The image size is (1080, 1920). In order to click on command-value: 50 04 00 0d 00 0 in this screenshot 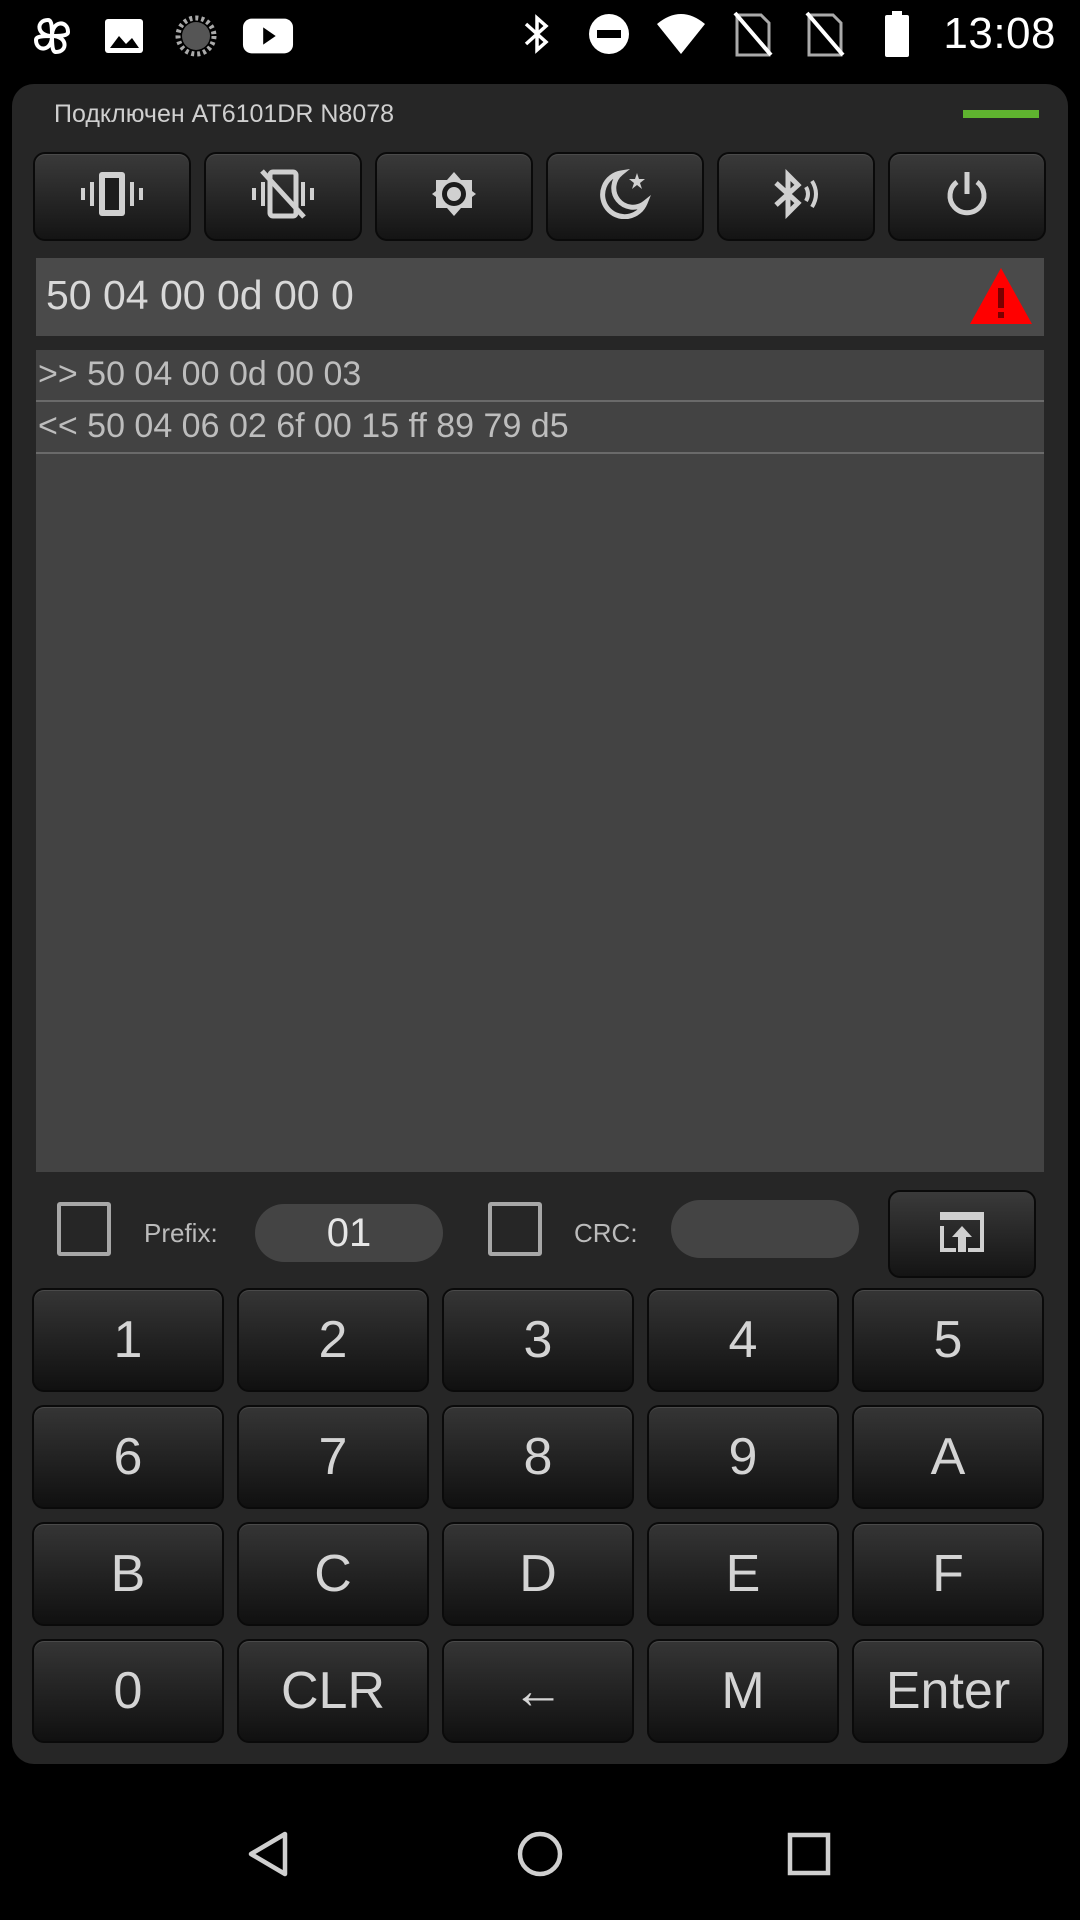, I will do `click(200, 295)`.